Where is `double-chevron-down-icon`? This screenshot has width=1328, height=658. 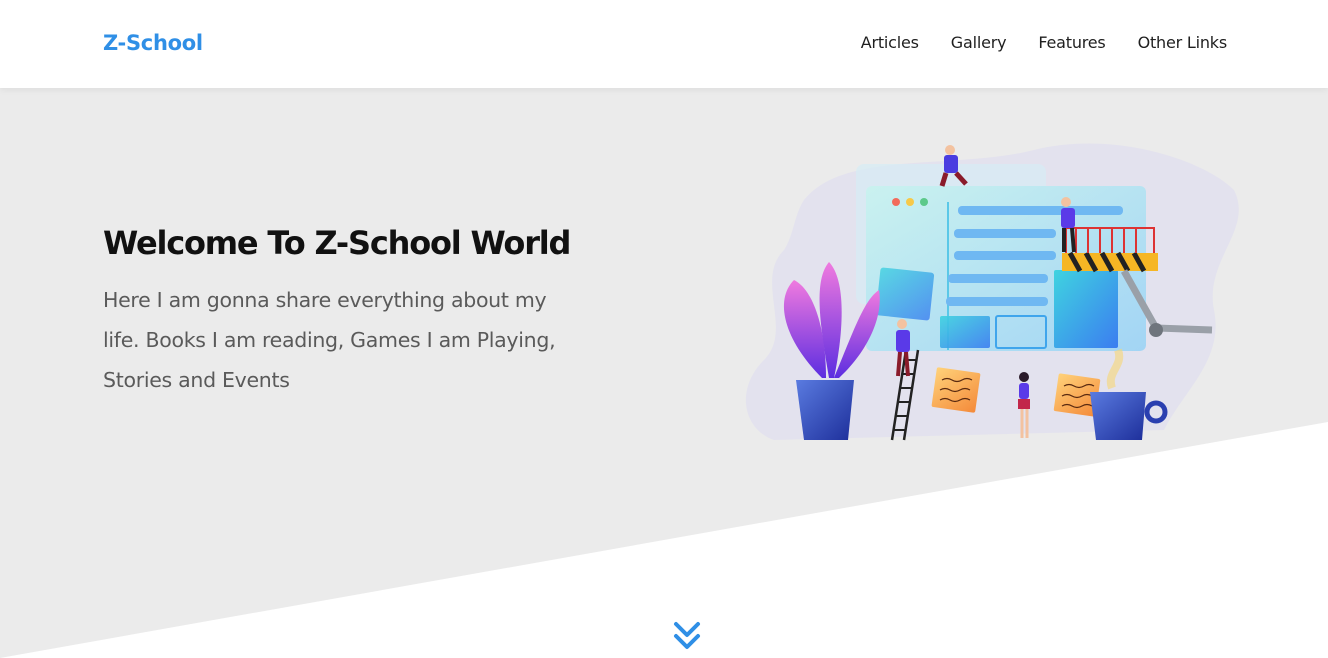 double-chevron-down-icon is located at coordinates (687, 636).